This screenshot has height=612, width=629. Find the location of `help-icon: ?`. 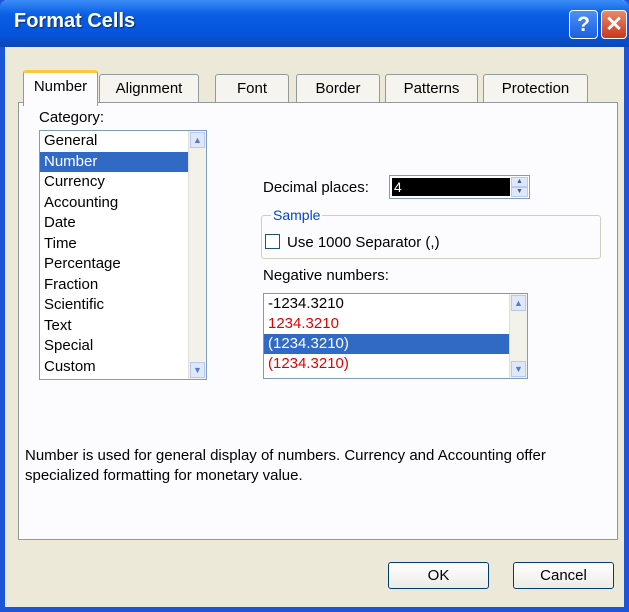

help-icon: ? is located at coordinates (583, 24).